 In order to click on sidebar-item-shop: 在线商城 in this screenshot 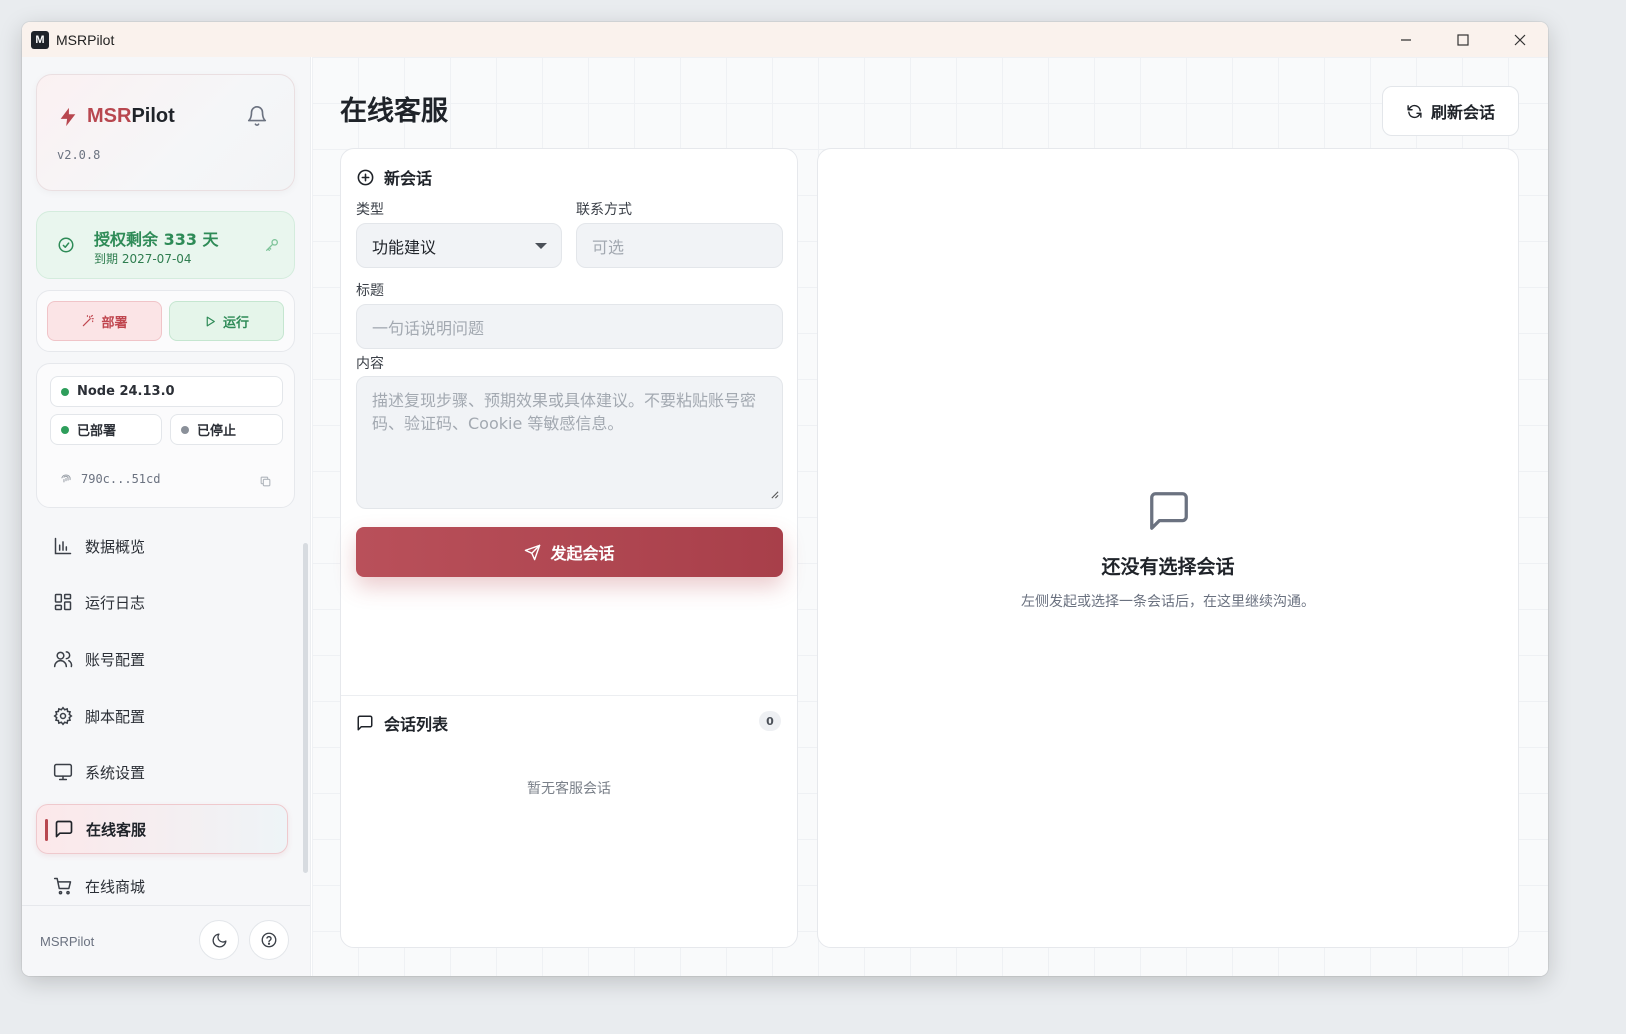, I will do `click(162, 886)`.